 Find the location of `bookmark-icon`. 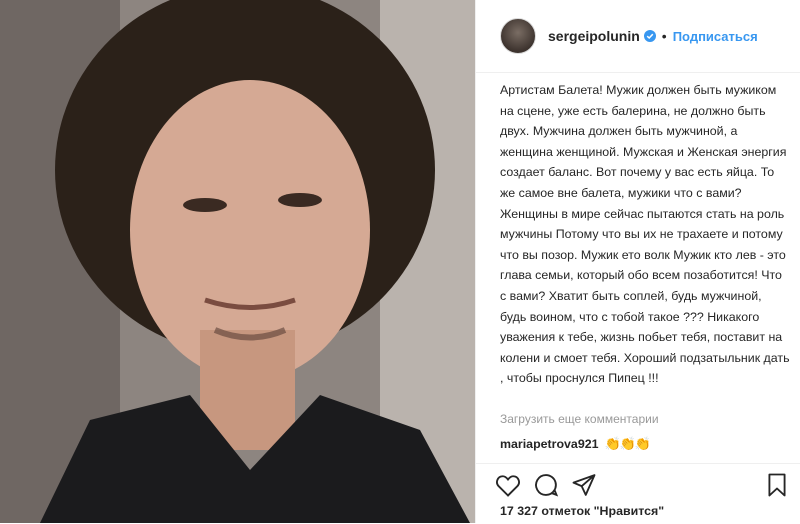

bookmark-icon is located at coordinates (777, 485).